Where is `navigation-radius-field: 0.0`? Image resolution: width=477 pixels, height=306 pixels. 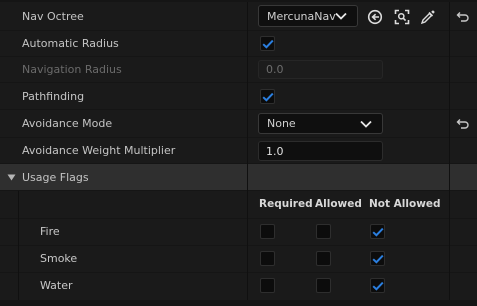
navigation-radius-field: 0.0 is located at coordinates (320, 69).